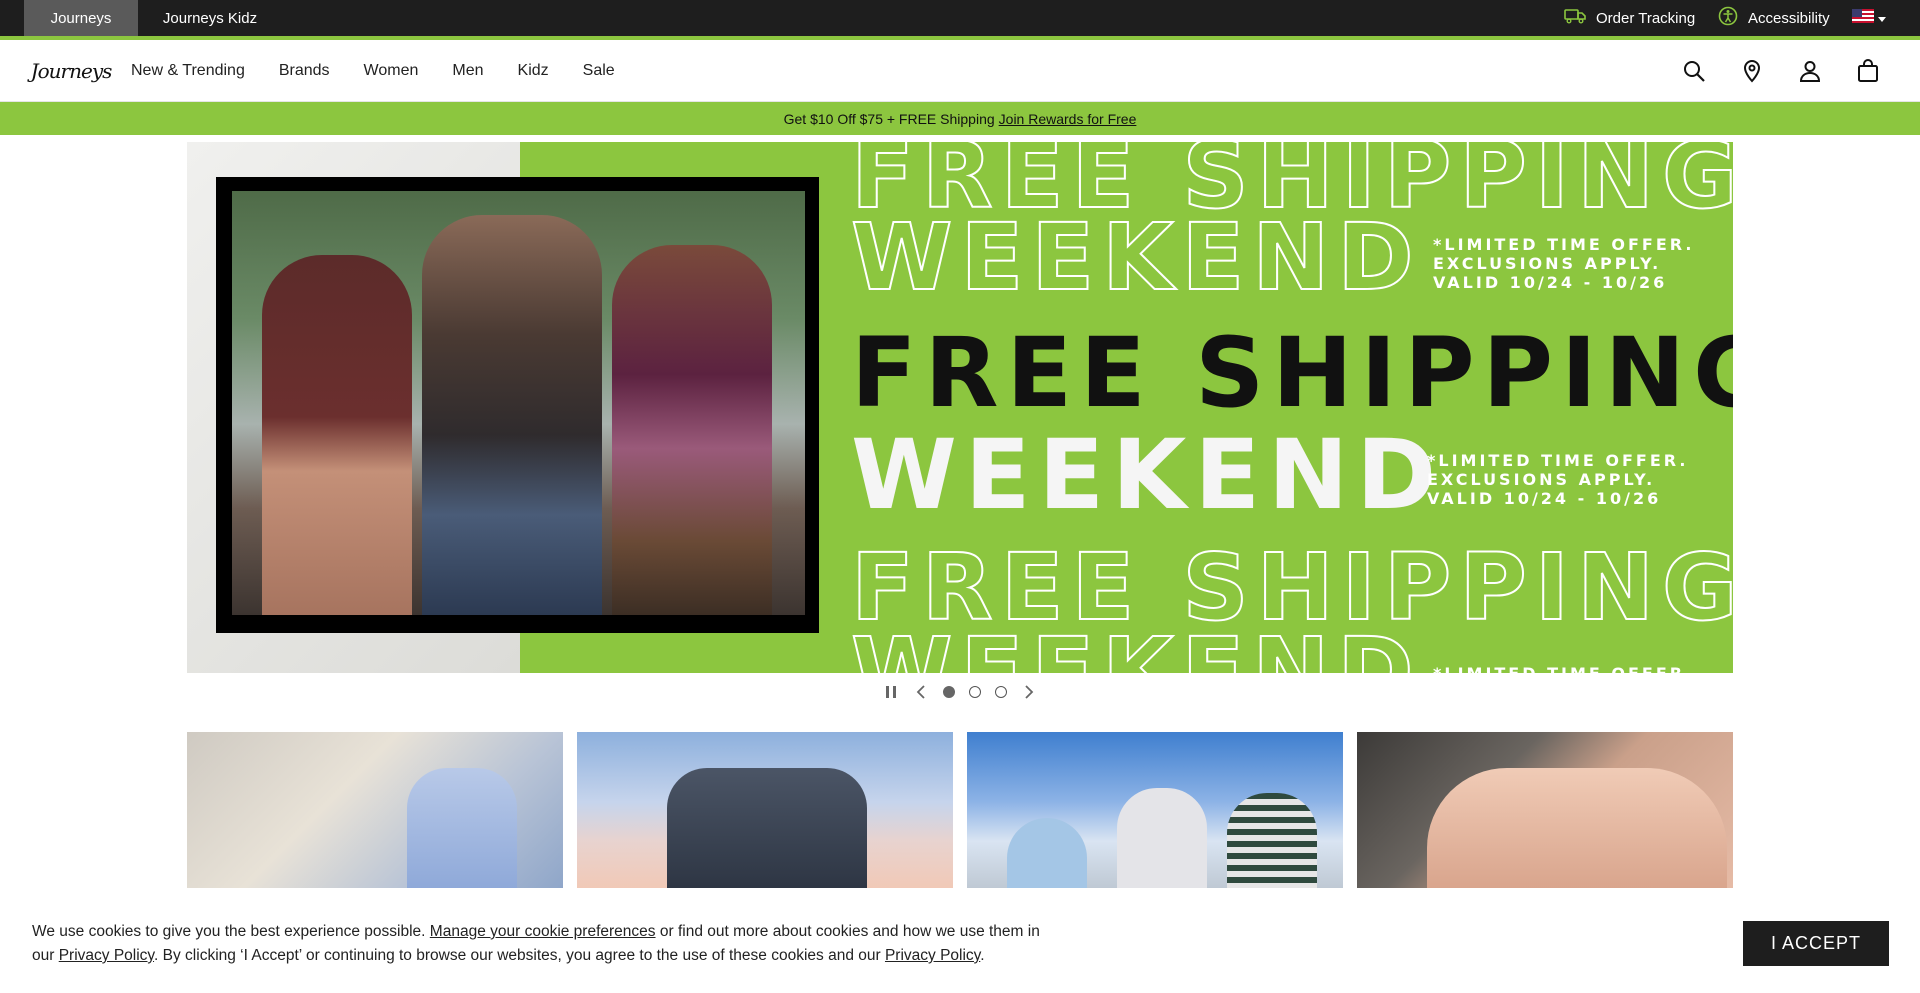 Image resolution: width=1920 pixels, height=993 pixels. What do you see at coordinates (889, 118) in the screenshot?
I see `promo-text: Get $10 Off $75 + FREE Shipping` at bounding box center [889, 118].